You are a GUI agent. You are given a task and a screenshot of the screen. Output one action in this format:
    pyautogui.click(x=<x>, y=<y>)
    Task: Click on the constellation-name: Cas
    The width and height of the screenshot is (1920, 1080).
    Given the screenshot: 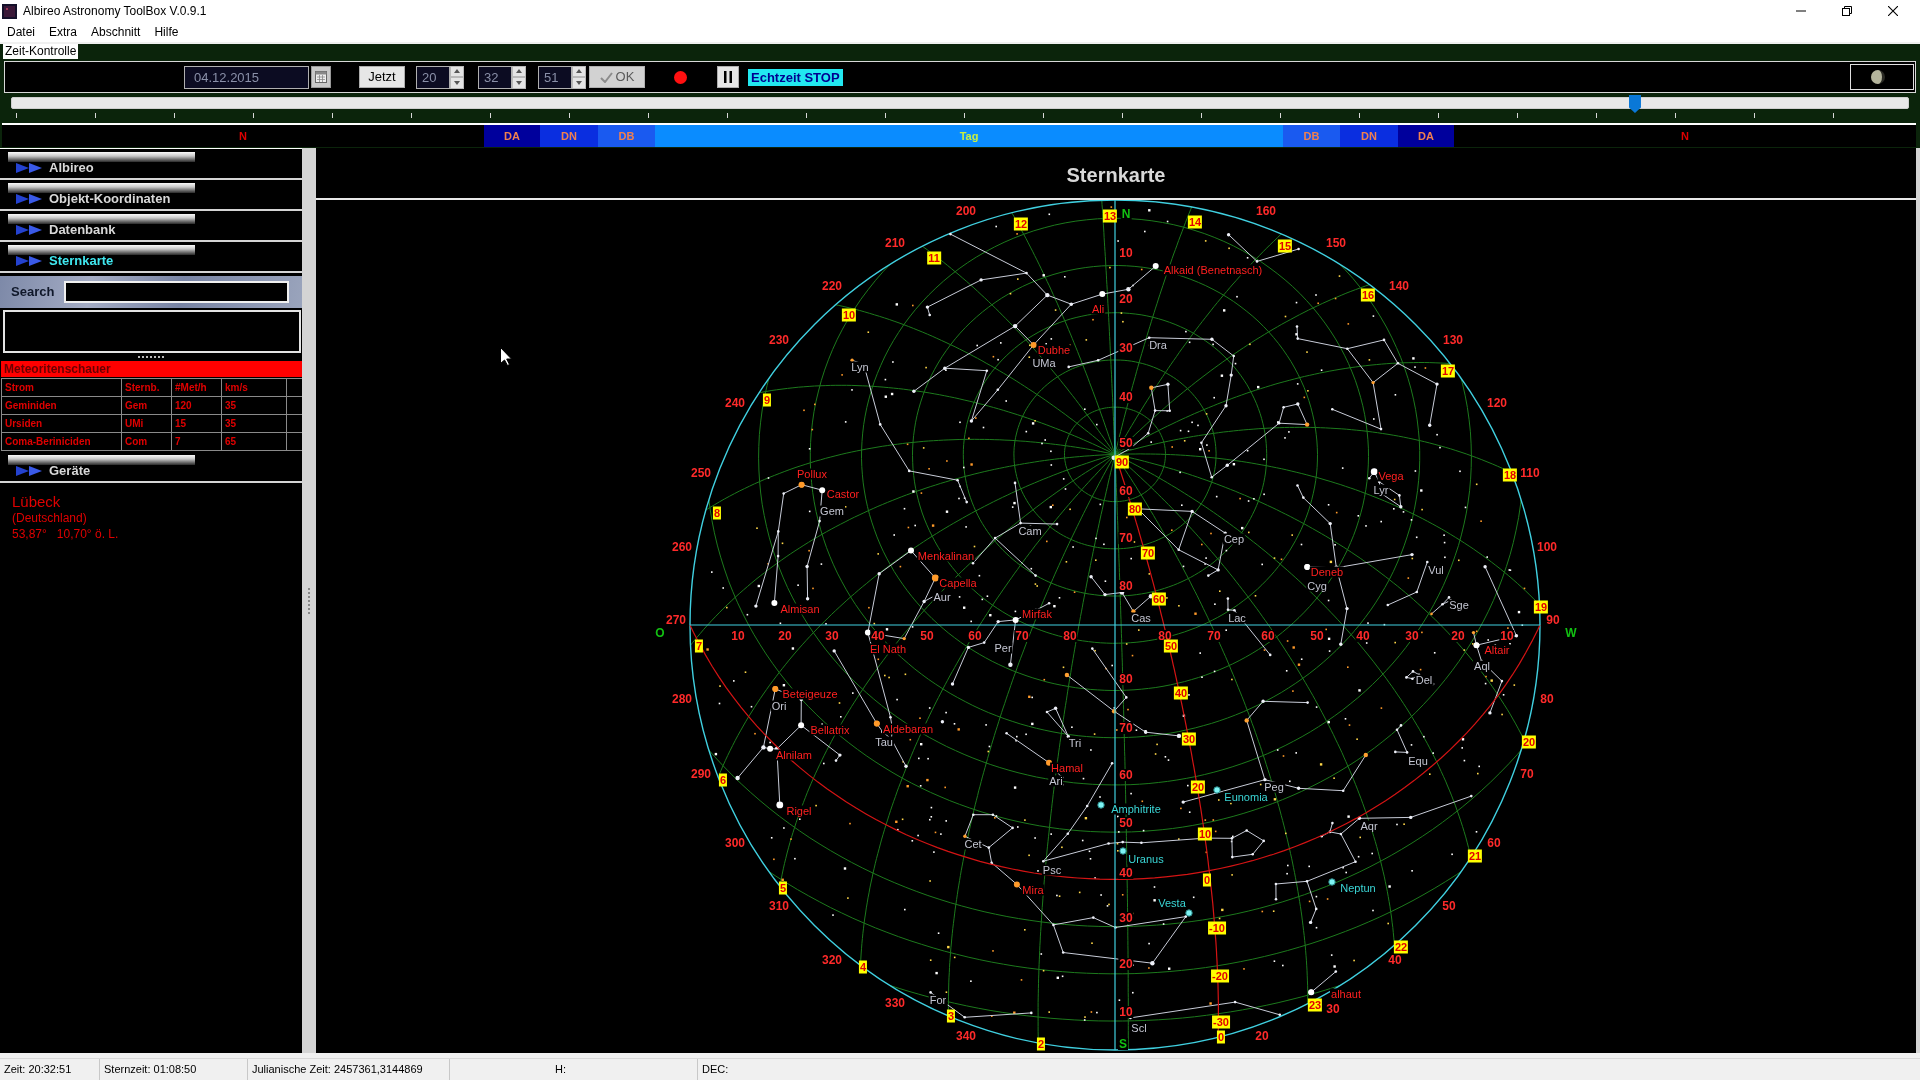 What is the action you would take?
    pyautogui.click(x=1141, y=618)
    